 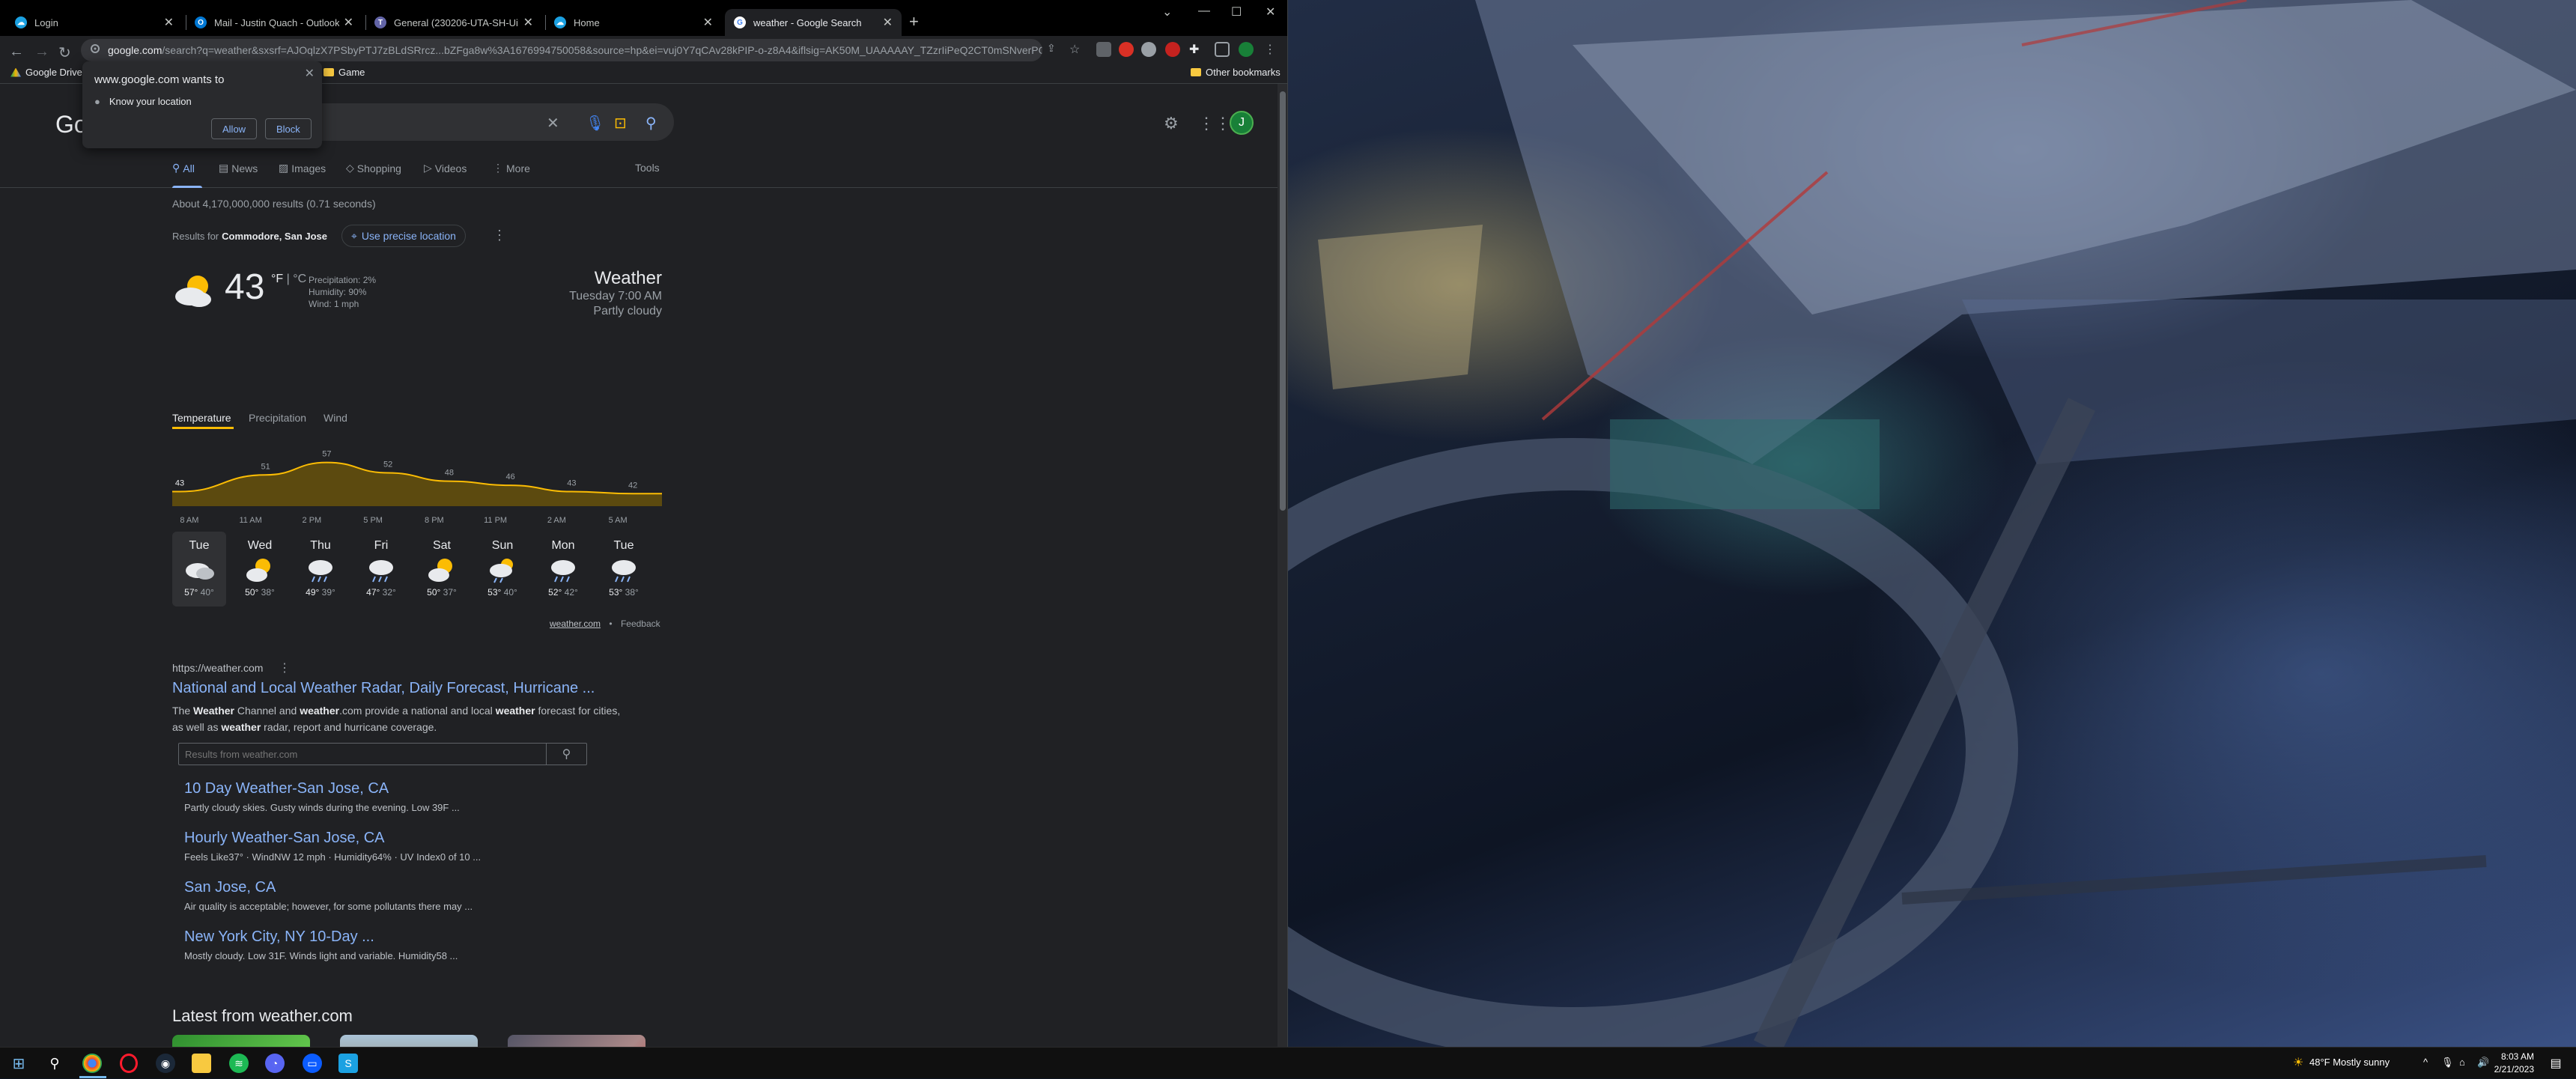 What do you see at coordinates (335, 418) in the screenshot?
I see `tab-wind: Wind` at bounding box center [335, 418].